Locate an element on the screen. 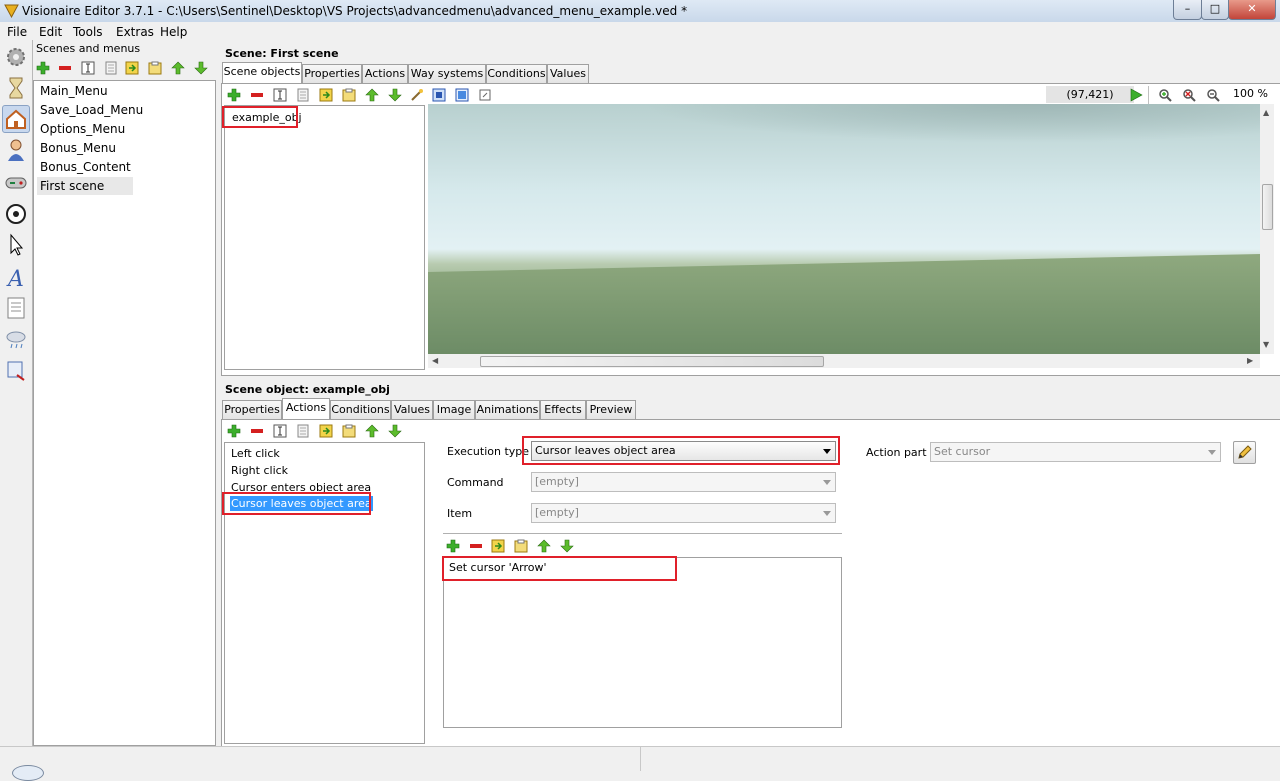  tab-obj-image: Image is located at coordinates (454, 409).